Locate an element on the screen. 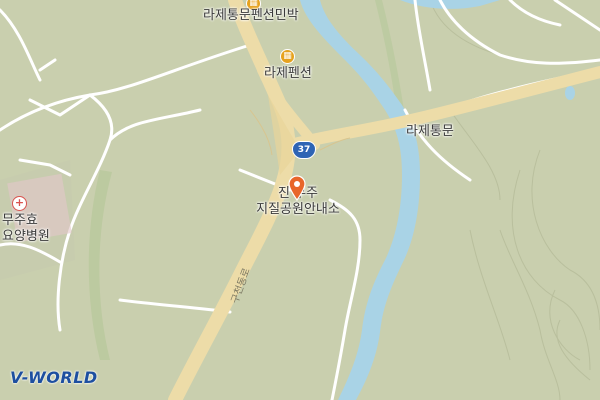 Image resolution: width=600 pixels, height=400 pixels. vworld-logo: V-WORLD is located at coordinates (54, 377).